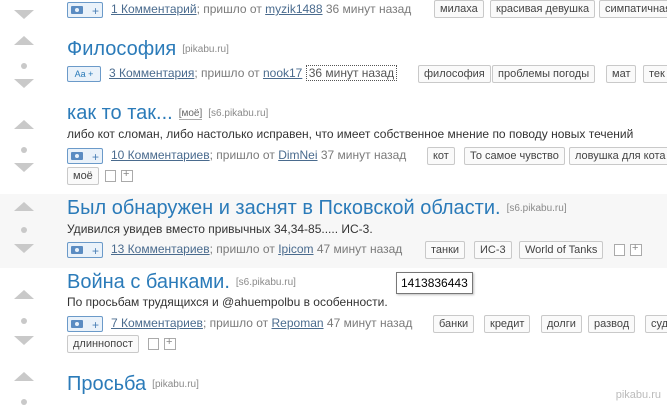  Describe the element at coordinates (454, 324) in the screenshot. I see `tag: банки` at that location.